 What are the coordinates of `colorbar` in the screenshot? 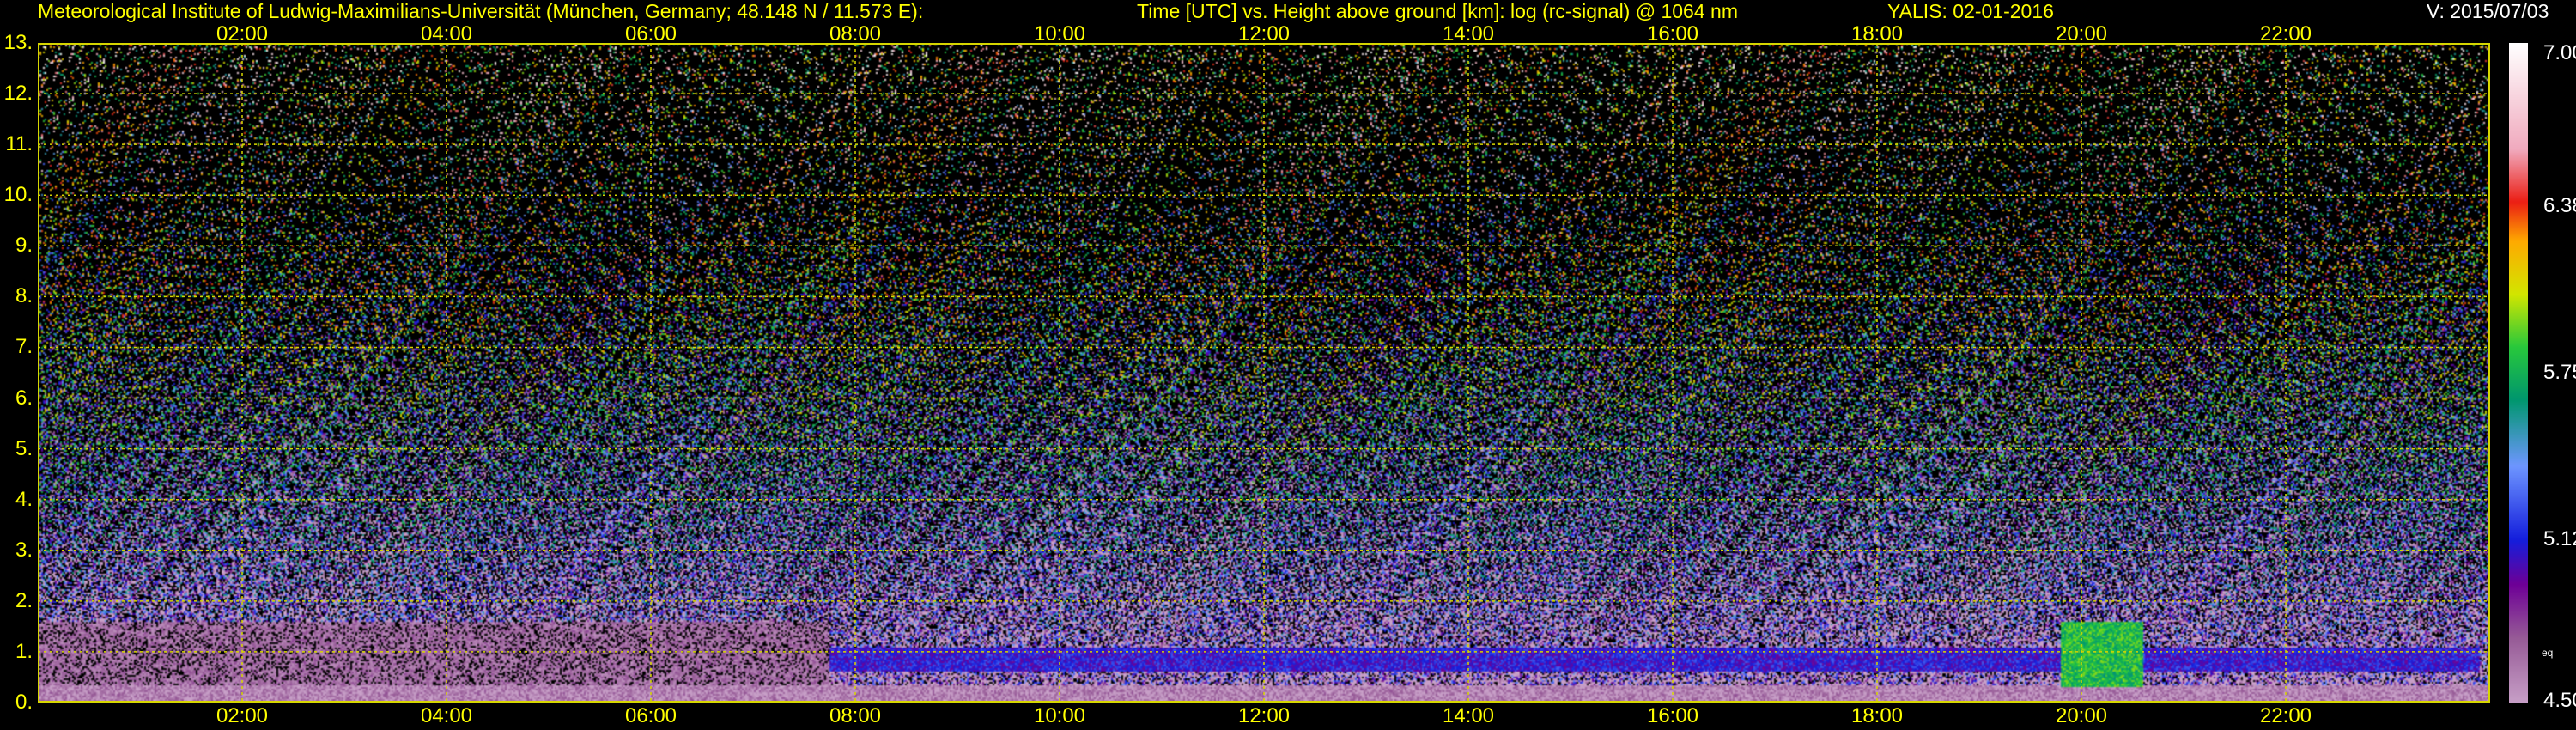 It's located at (2518, 373).